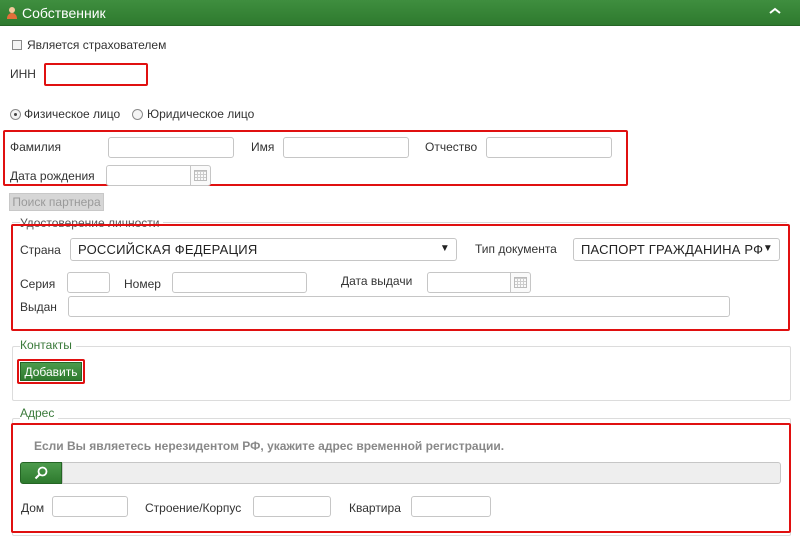 This screenshot has height=543, width=800. I want to click on contacts-title: Контакты, so click(48, 345).